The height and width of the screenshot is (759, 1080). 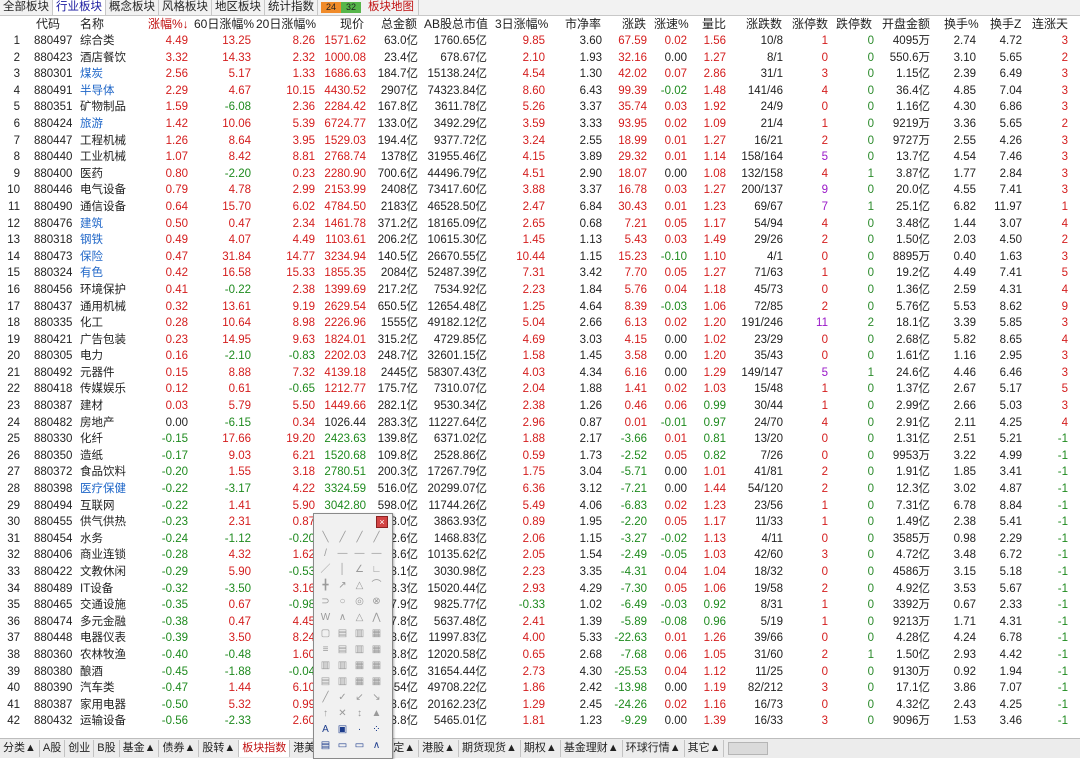 What do you see at coordinates (80, 748) in the screenshot?
I see `tab-chinext: 创业` at bounding box center [80, 748].